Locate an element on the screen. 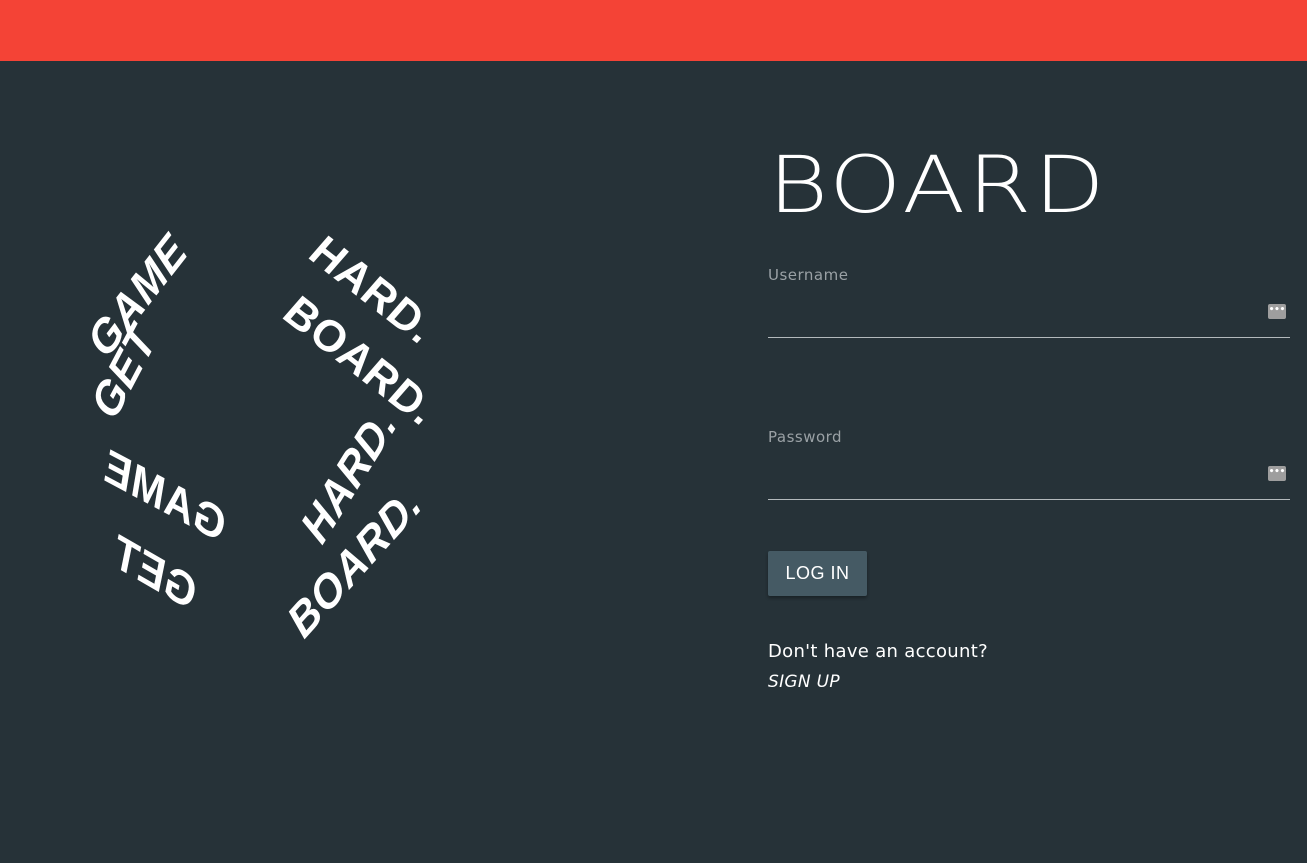 The image size is (1307, 863). password-field-group: Password ••• is located at coordinates (1029, 464).